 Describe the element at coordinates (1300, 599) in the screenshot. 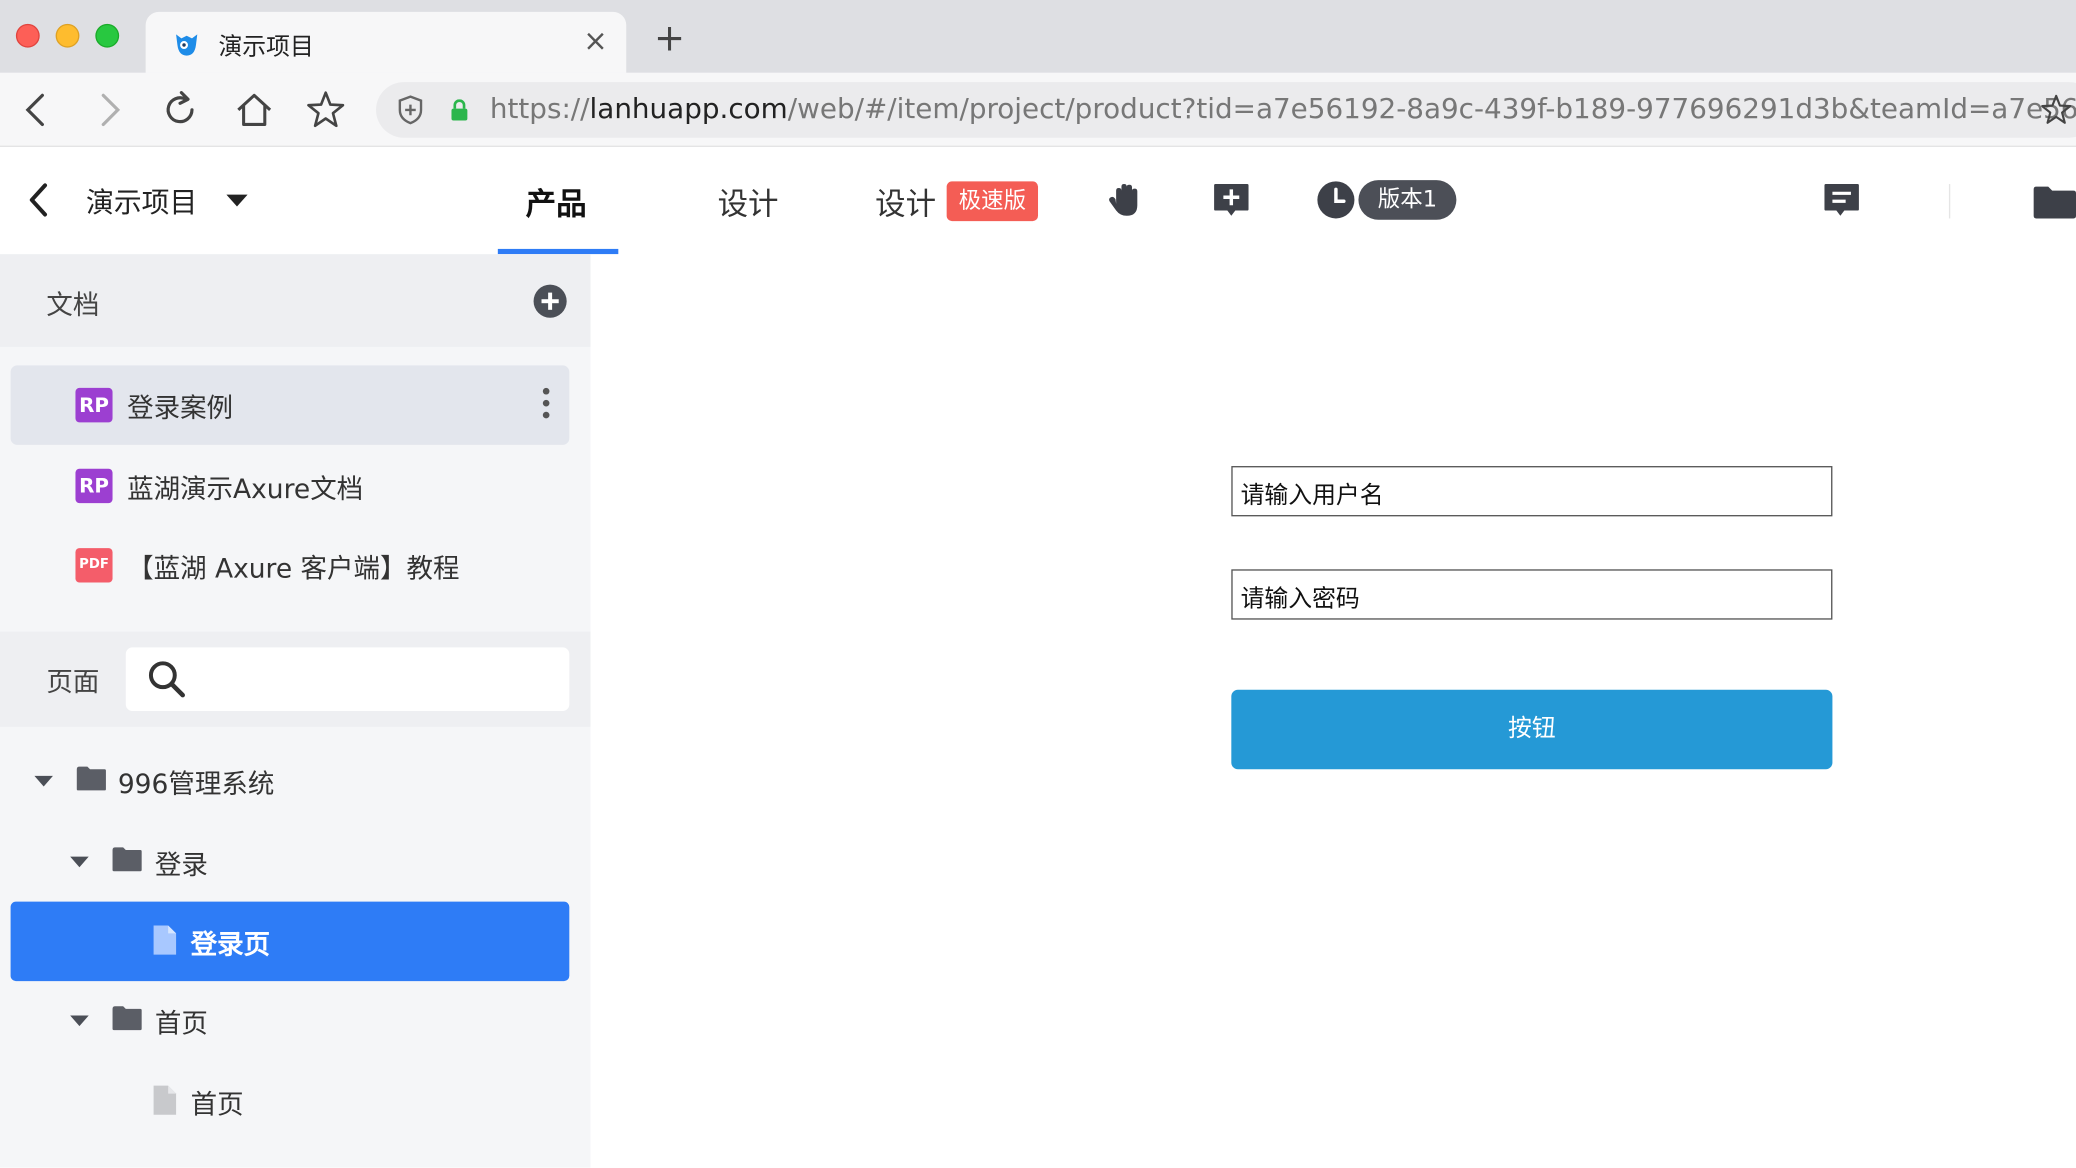

I see `password-placeholder: 请输入密码` at that location.